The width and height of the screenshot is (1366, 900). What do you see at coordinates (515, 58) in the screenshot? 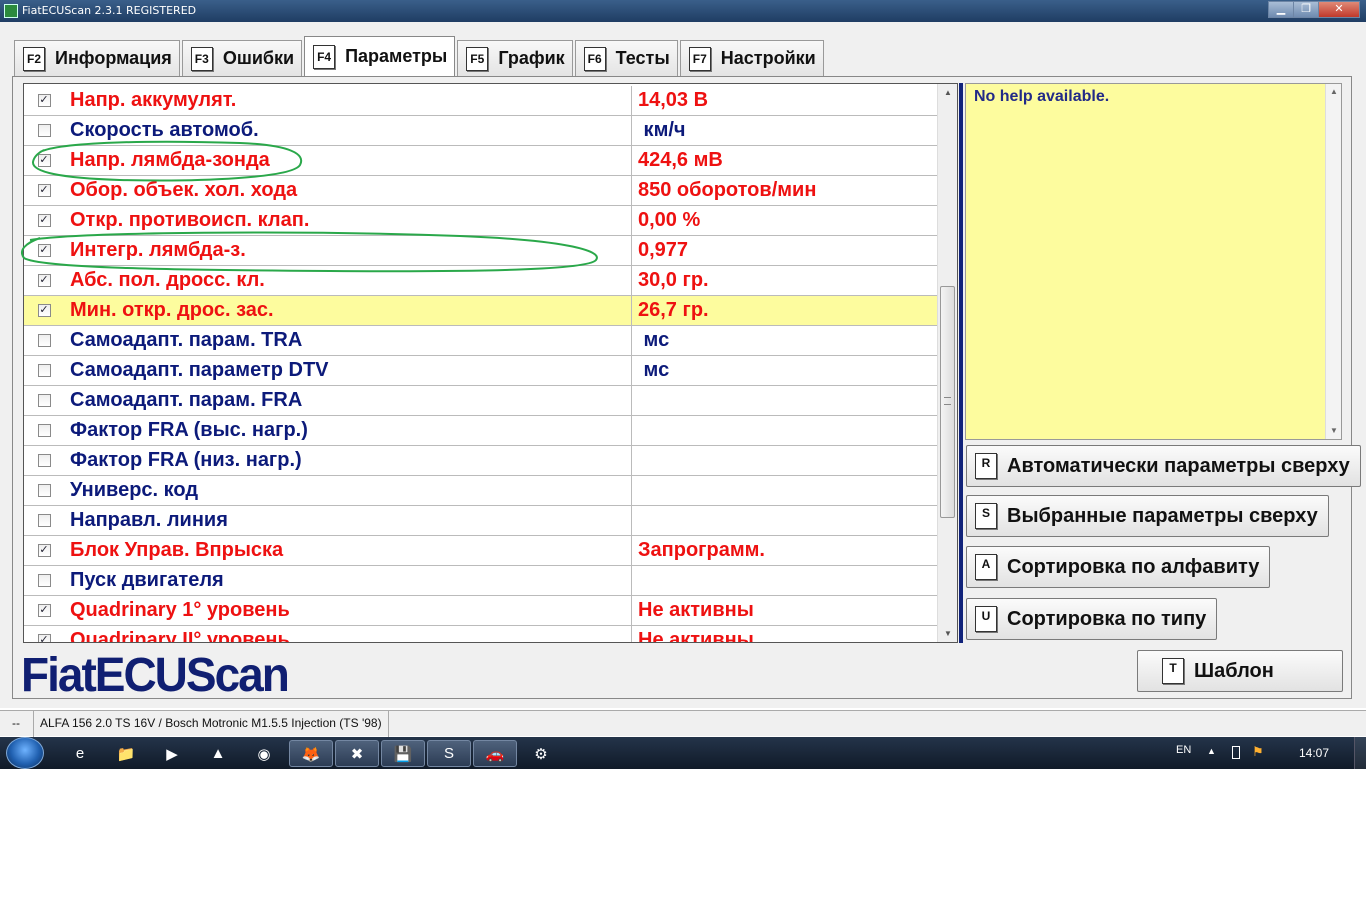
I see `tab-graph: F5 График` at bounding box center [515, 58].